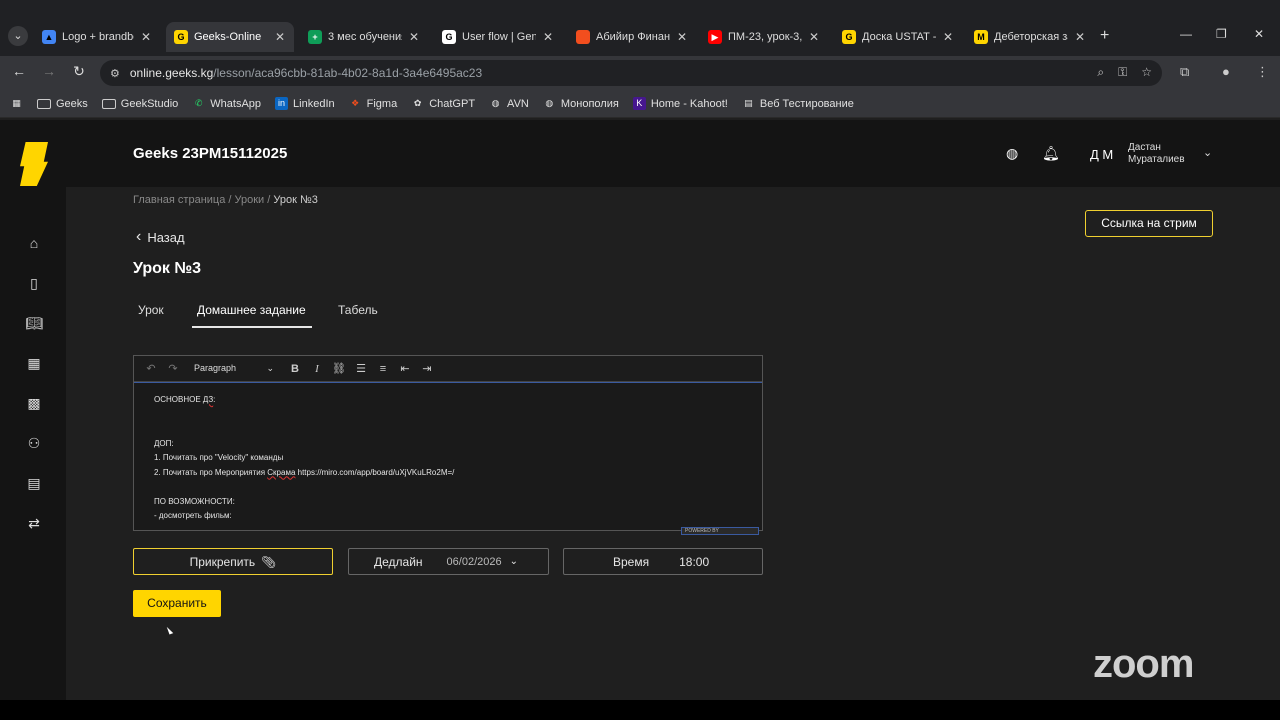 The width and height of the screenshot is (1280, 720). What do you see at coordinates (34, 363) in the screenshot?
I see `calendar-icon: ▦` at bounding box center [34, 363].